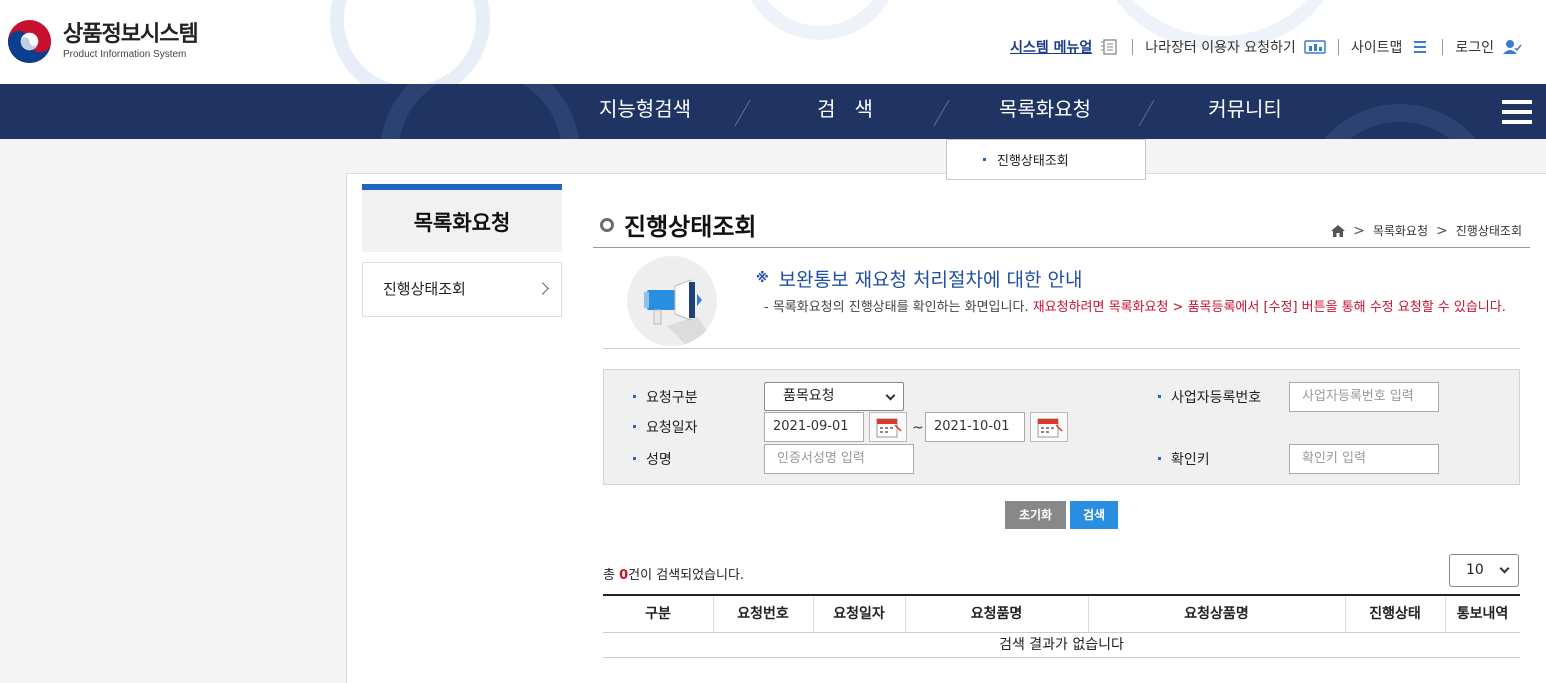 This screenshot has height=683, width=1546. I want to click on bizno-label: 사업자등록번호, so click(1209, 397).